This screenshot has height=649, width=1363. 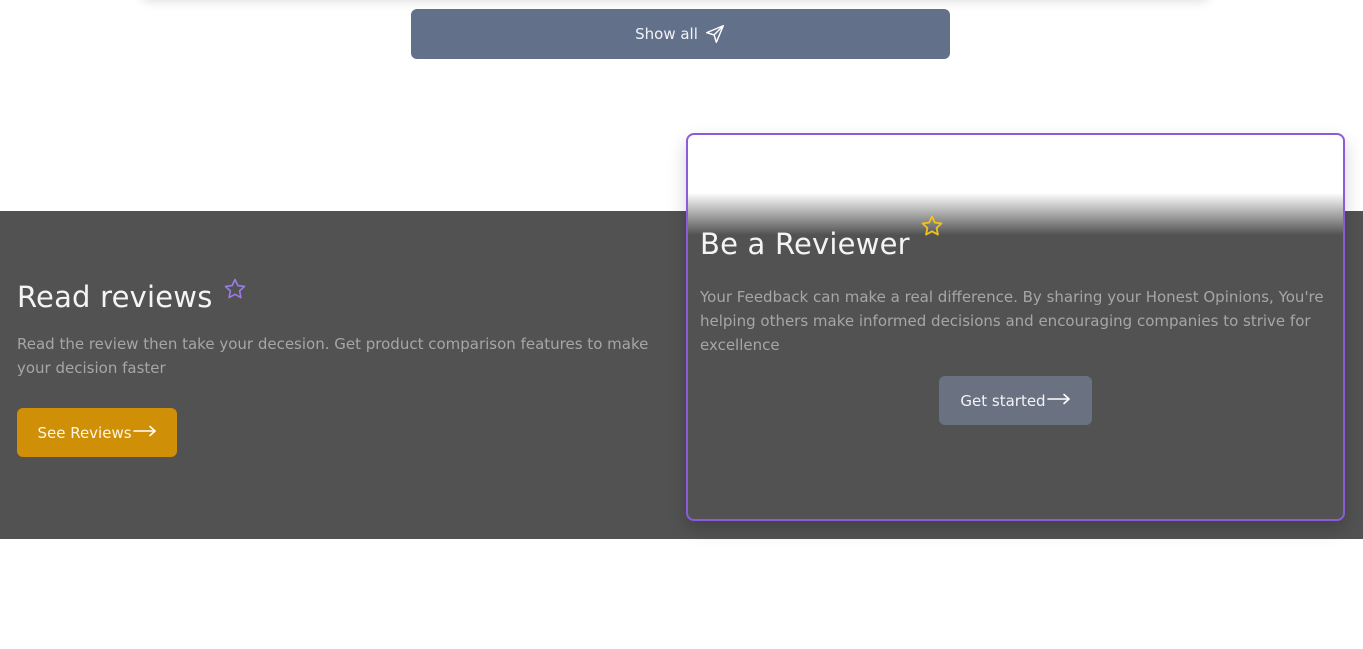 What do you see at coordinates (1003, 400) in the screenshot?
I see `get-started-label: Get started` at bounding box center [1003, 400].